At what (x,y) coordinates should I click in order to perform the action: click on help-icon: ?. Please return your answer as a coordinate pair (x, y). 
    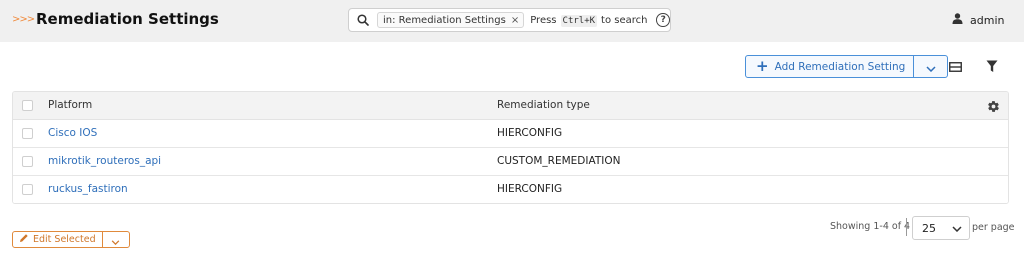
    Looking at the image, I should click on (663, 20).